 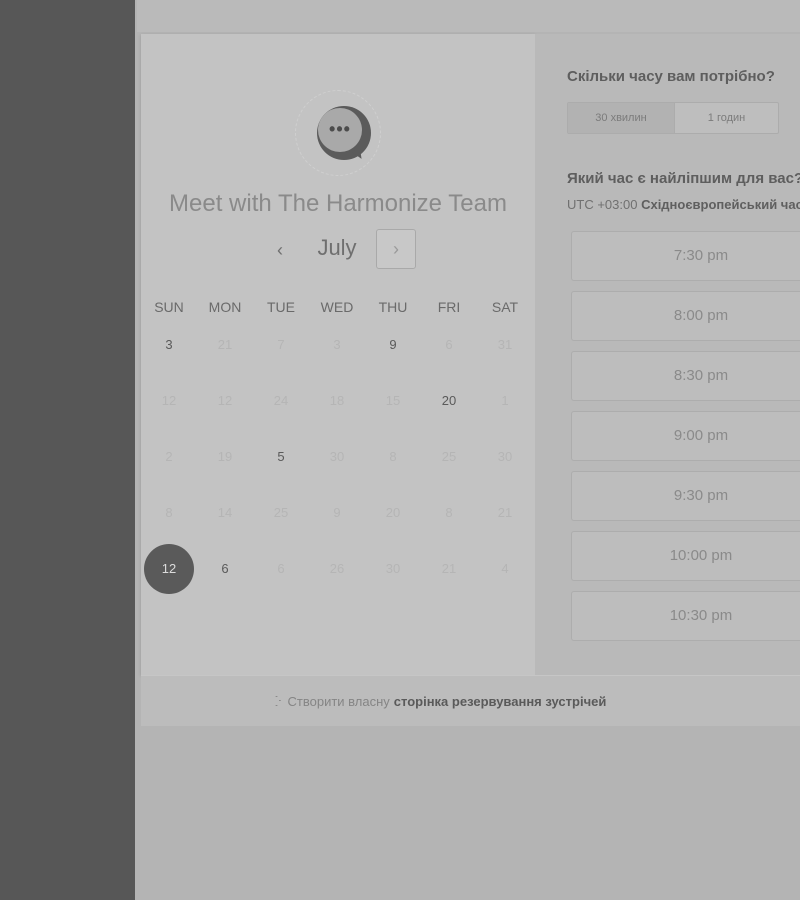 I want to click on time-slot-button: 7:30 pm, so click(x=685, y=256).